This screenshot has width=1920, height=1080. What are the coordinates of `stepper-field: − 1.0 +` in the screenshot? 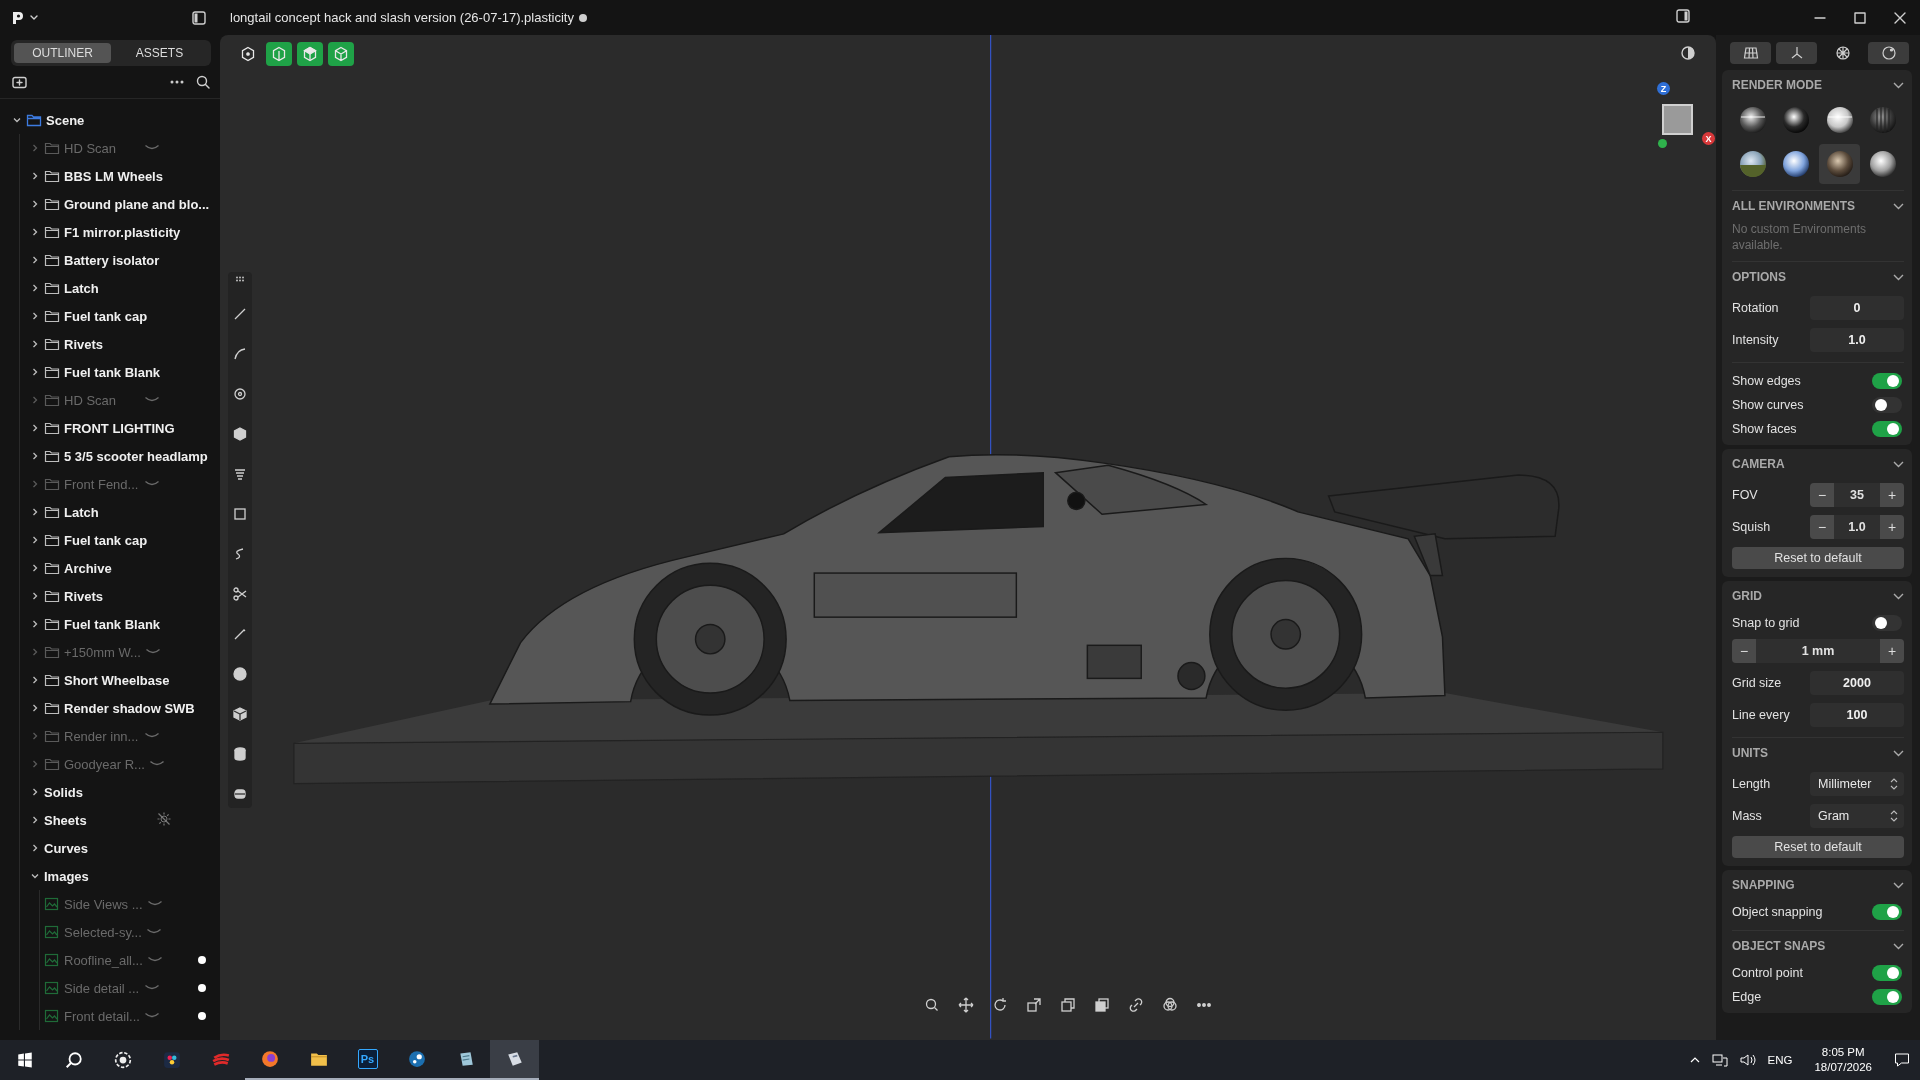 It's located at (1857, 527).